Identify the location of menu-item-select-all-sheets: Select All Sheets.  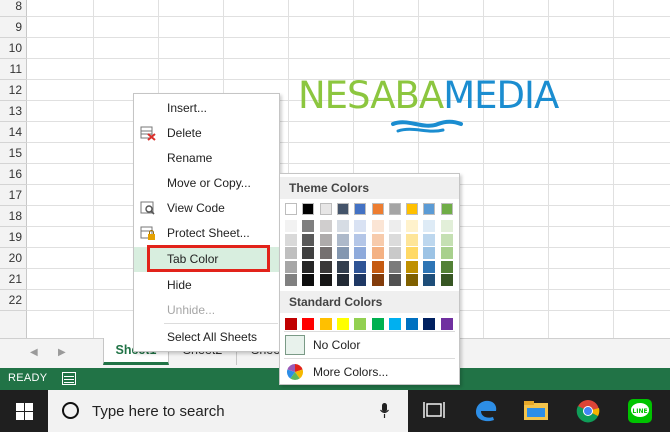
(206, 337).